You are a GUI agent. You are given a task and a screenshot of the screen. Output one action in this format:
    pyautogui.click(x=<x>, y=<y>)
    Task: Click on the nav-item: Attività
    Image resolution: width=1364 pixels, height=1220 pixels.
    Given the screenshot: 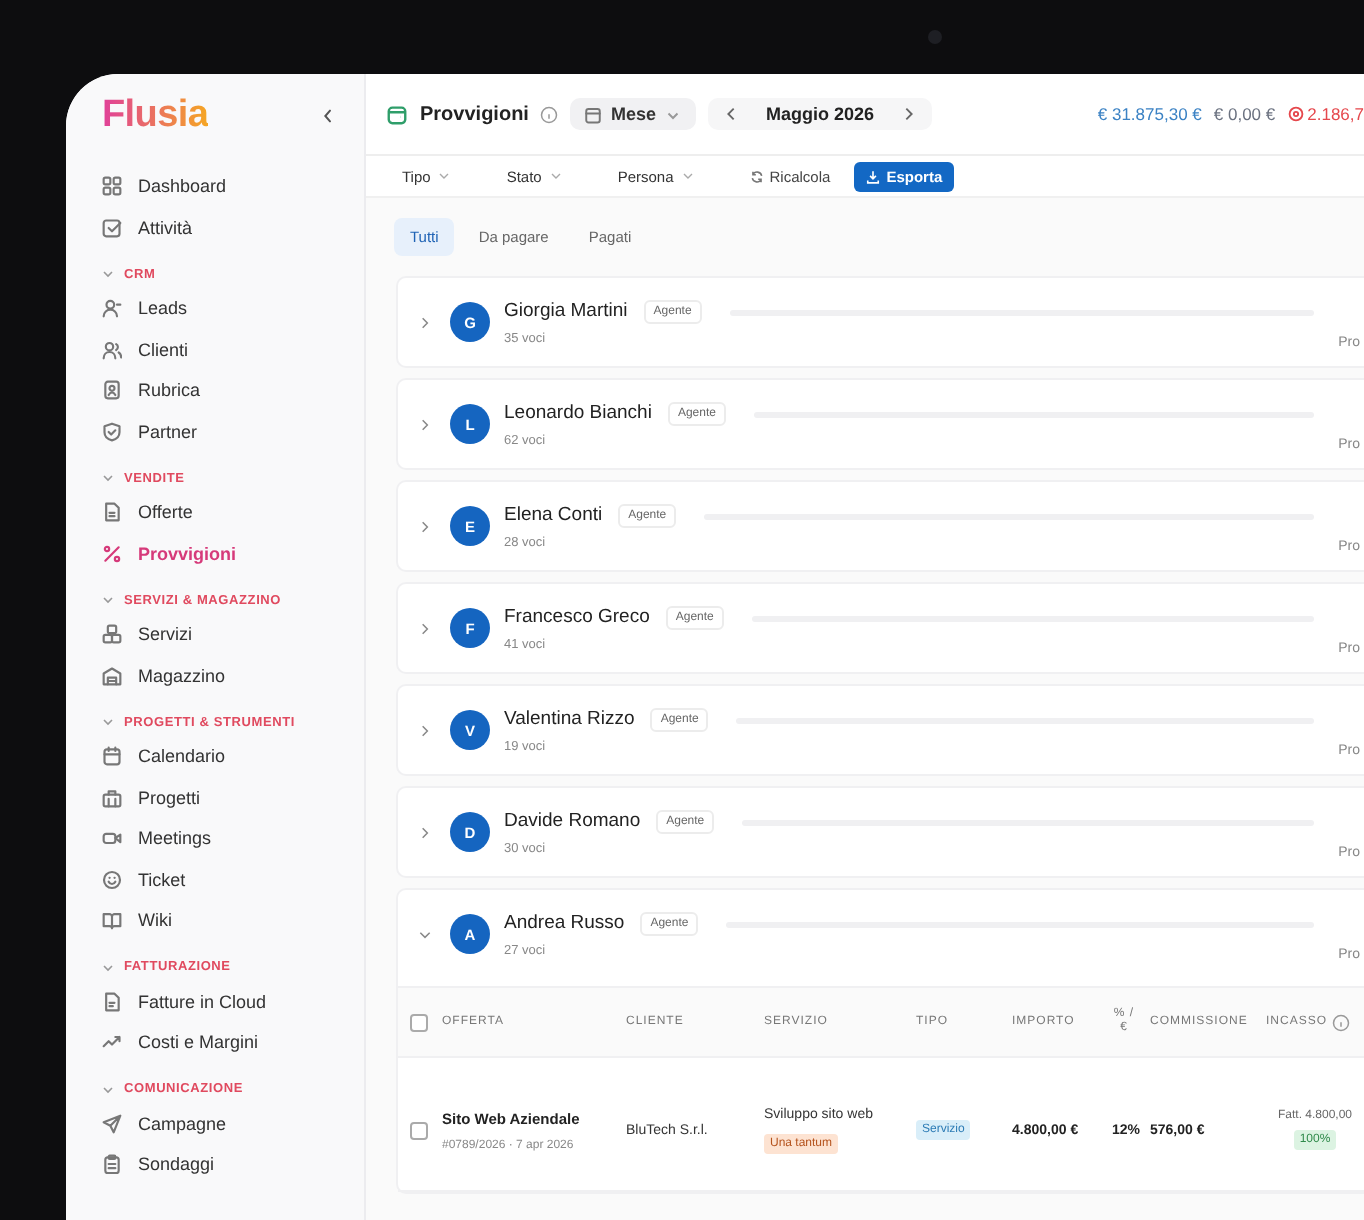 What is the action you would take?
    pyautogui.click(x=215, y=227)
    